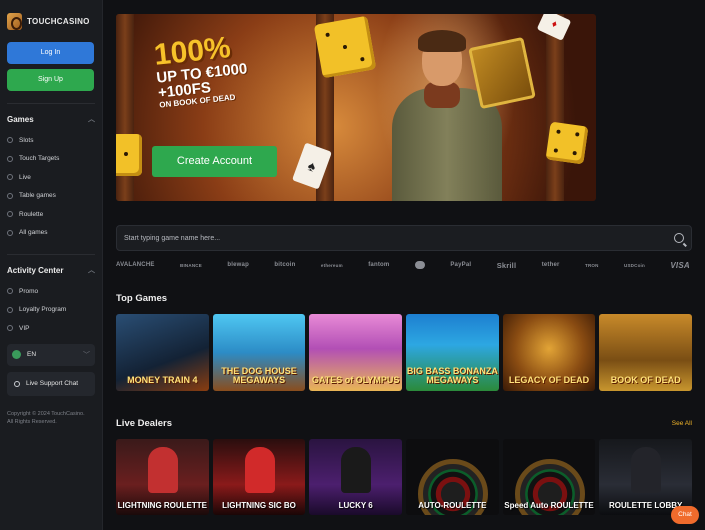  What do you see at coordinates (404, 298) in the screenshot?
I see `top-games-header: Top Games` at bounding box center [404, 298].